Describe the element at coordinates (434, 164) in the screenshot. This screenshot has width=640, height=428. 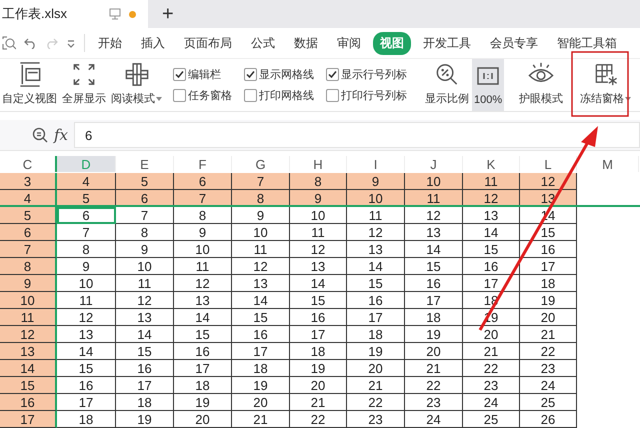
I see `column-header: J` at that location.